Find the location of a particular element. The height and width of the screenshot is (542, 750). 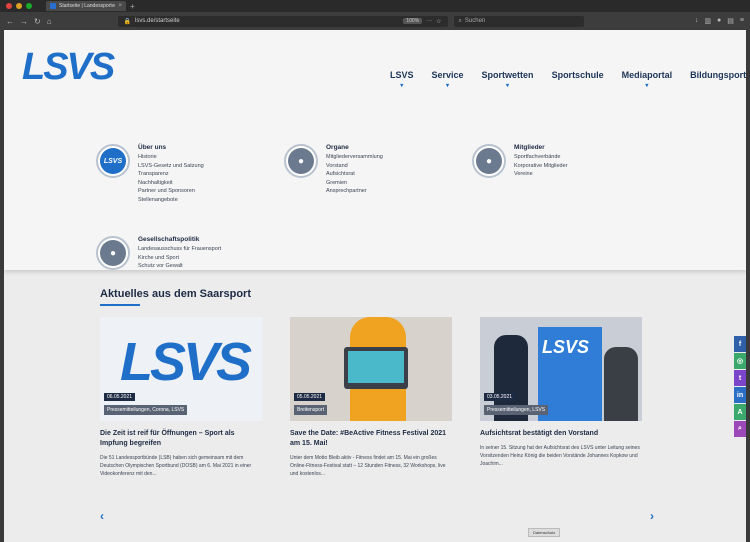

forward-icon: → is located at coordinates (24, 21).